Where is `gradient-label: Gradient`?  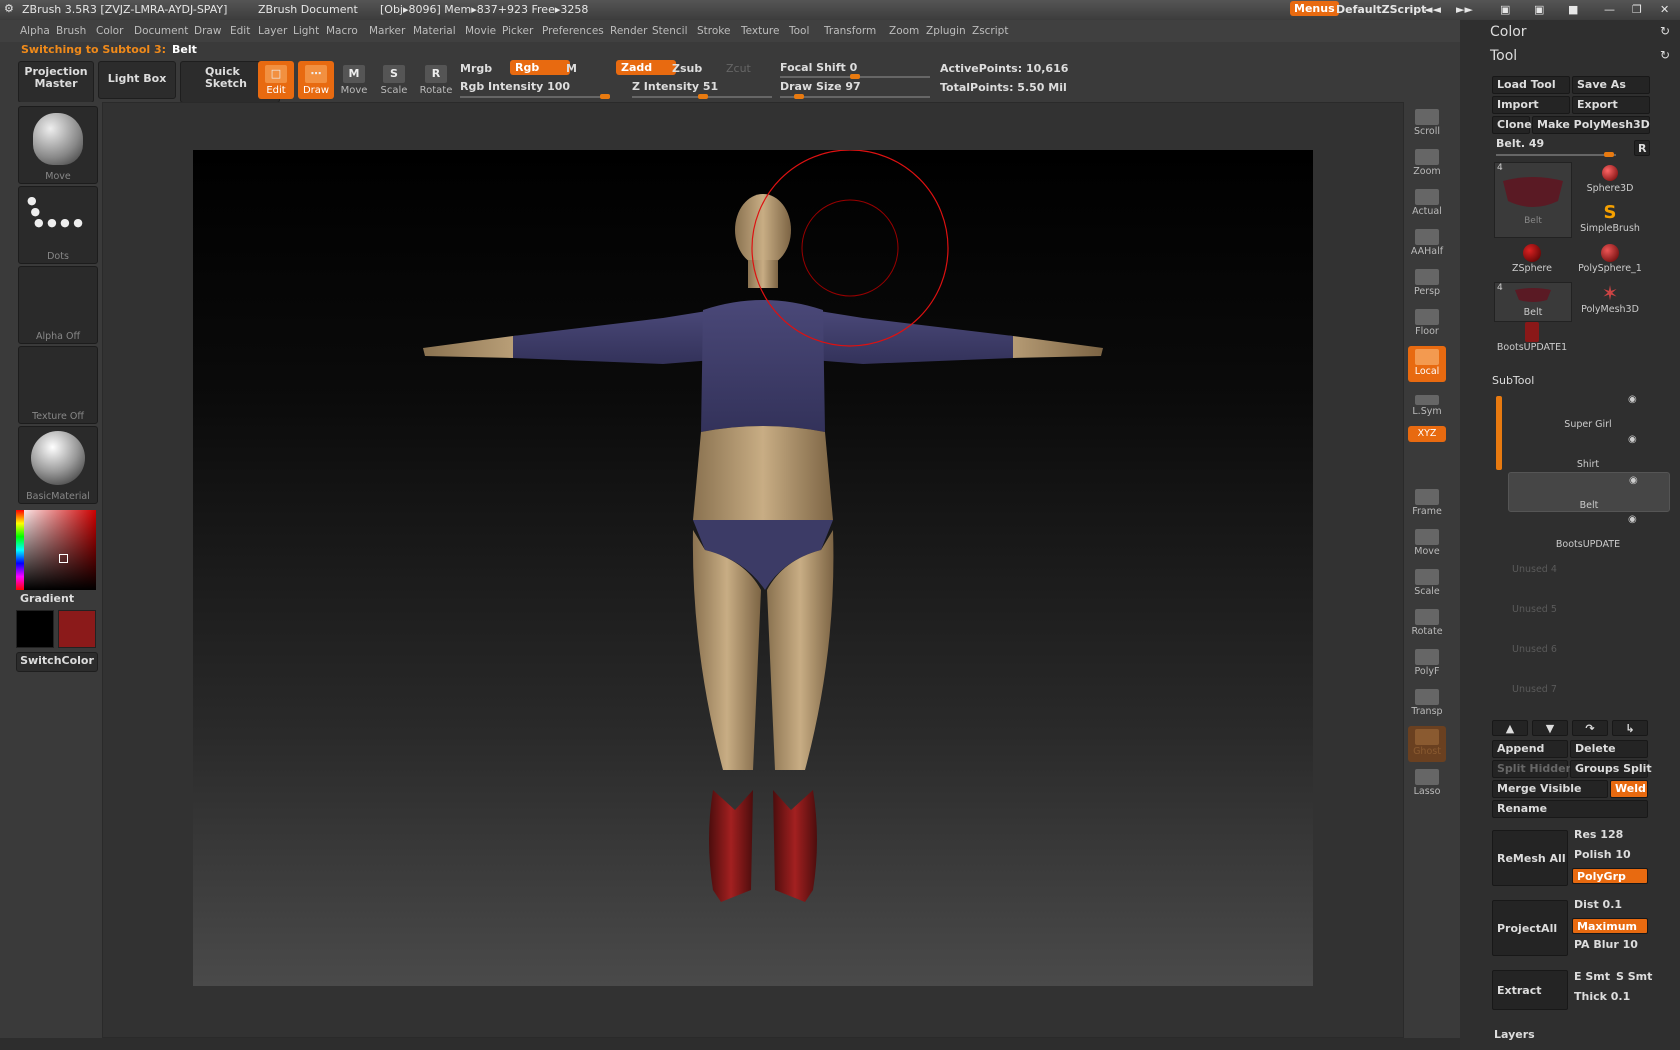 gradient-label: Gradient is located at coordinates (47, 598).